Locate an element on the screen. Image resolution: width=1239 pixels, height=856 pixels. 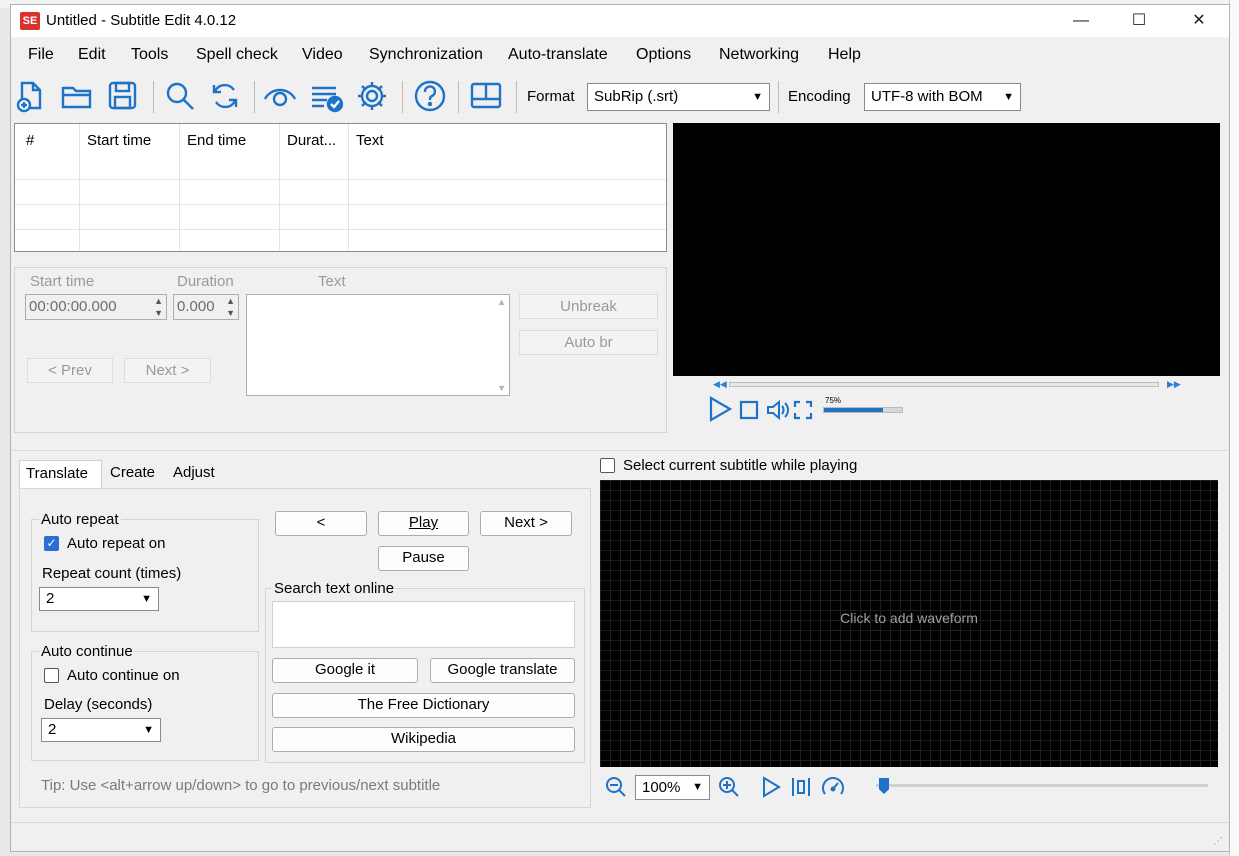
pause-button: Pause is located at coordinates (423, 558).